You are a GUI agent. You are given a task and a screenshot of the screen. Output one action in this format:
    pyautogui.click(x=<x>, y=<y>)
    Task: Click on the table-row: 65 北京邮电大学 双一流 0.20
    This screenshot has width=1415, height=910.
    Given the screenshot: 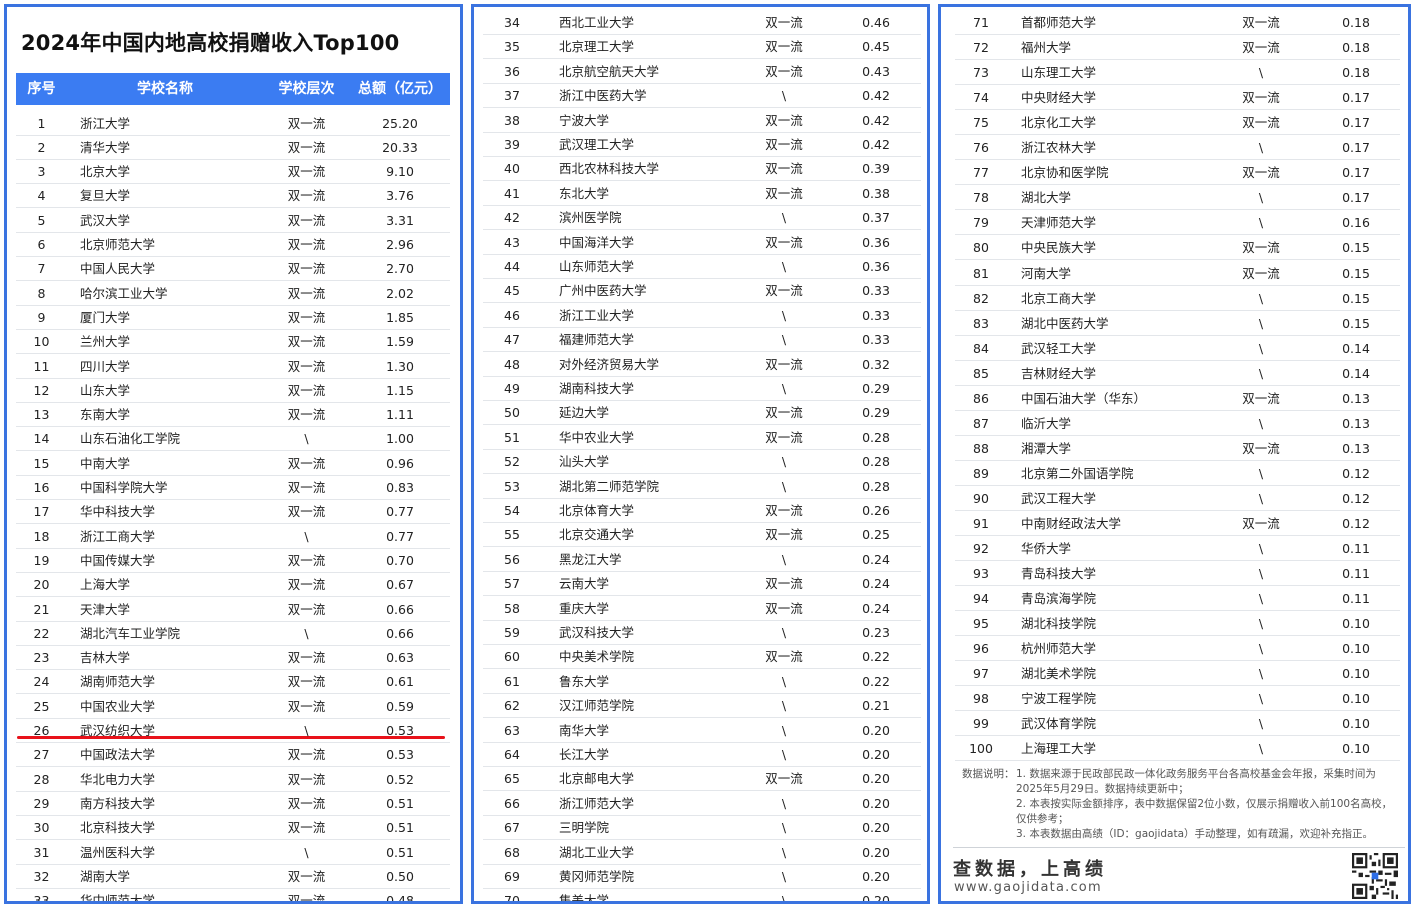 What is the action you would take?
    pyautogui.click(x=702, y=779)
    